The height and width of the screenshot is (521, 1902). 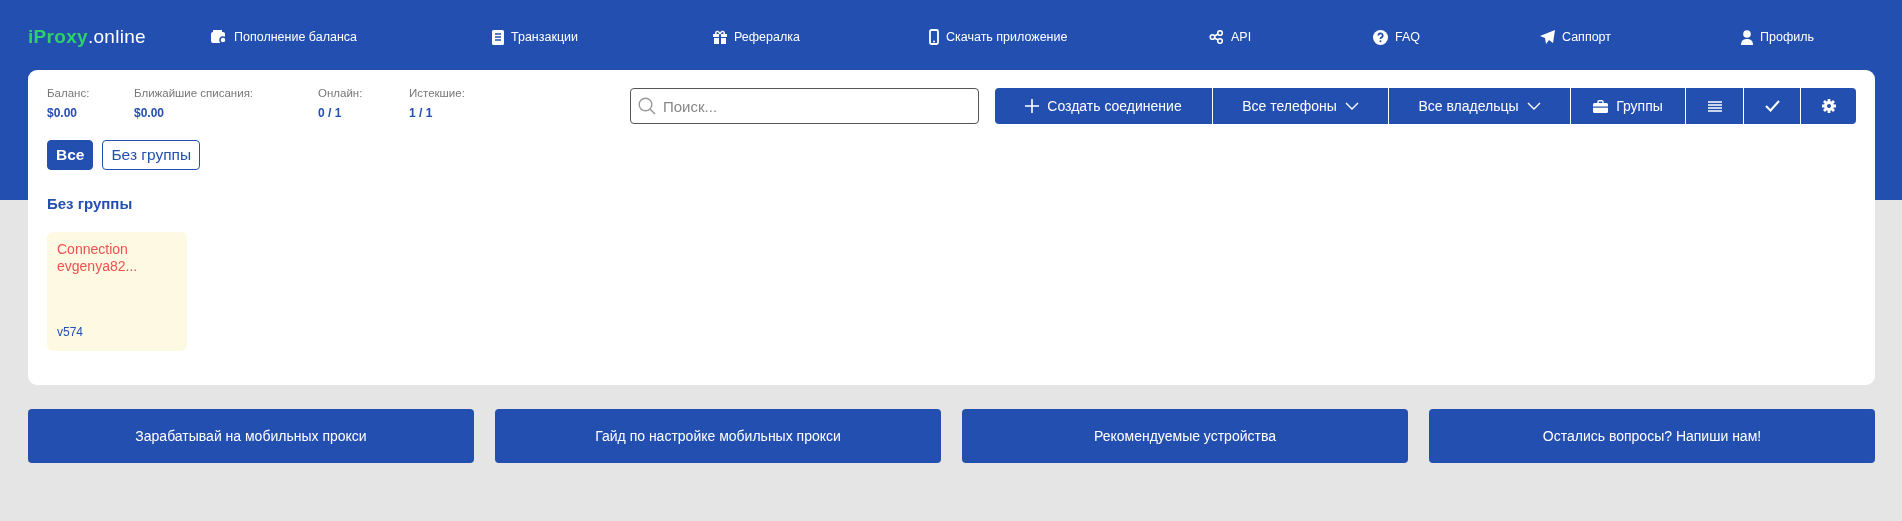 What do you see at coordinates (284, 37) in the screenshot?
I see `nav-link: Пополнение баланса` at bounding box center [284, 37].